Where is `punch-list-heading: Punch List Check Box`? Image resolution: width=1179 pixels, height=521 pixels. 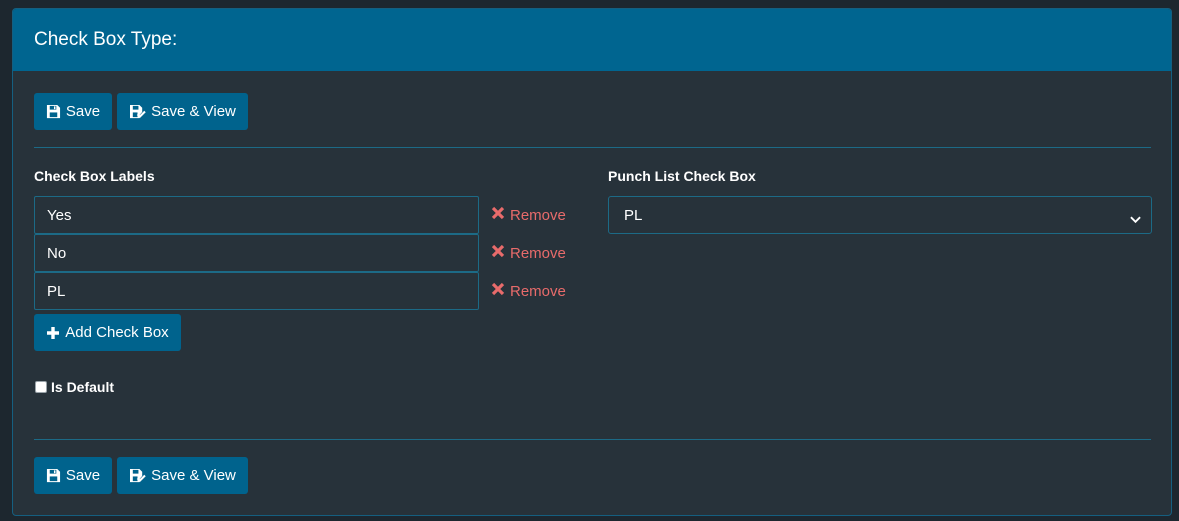 punch-list-heading: Punch List Check Box is located at coordinates (682, 176).